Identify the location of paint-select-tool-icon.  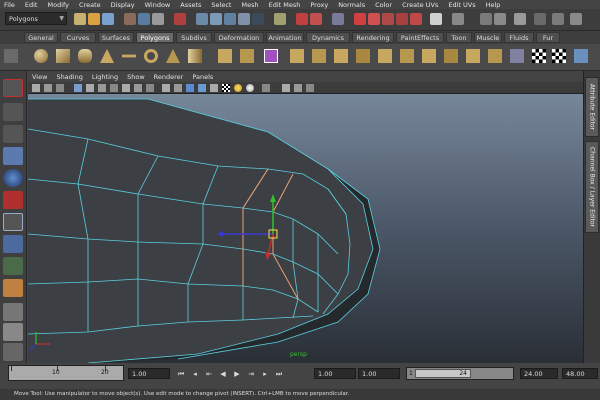
(13, 134).